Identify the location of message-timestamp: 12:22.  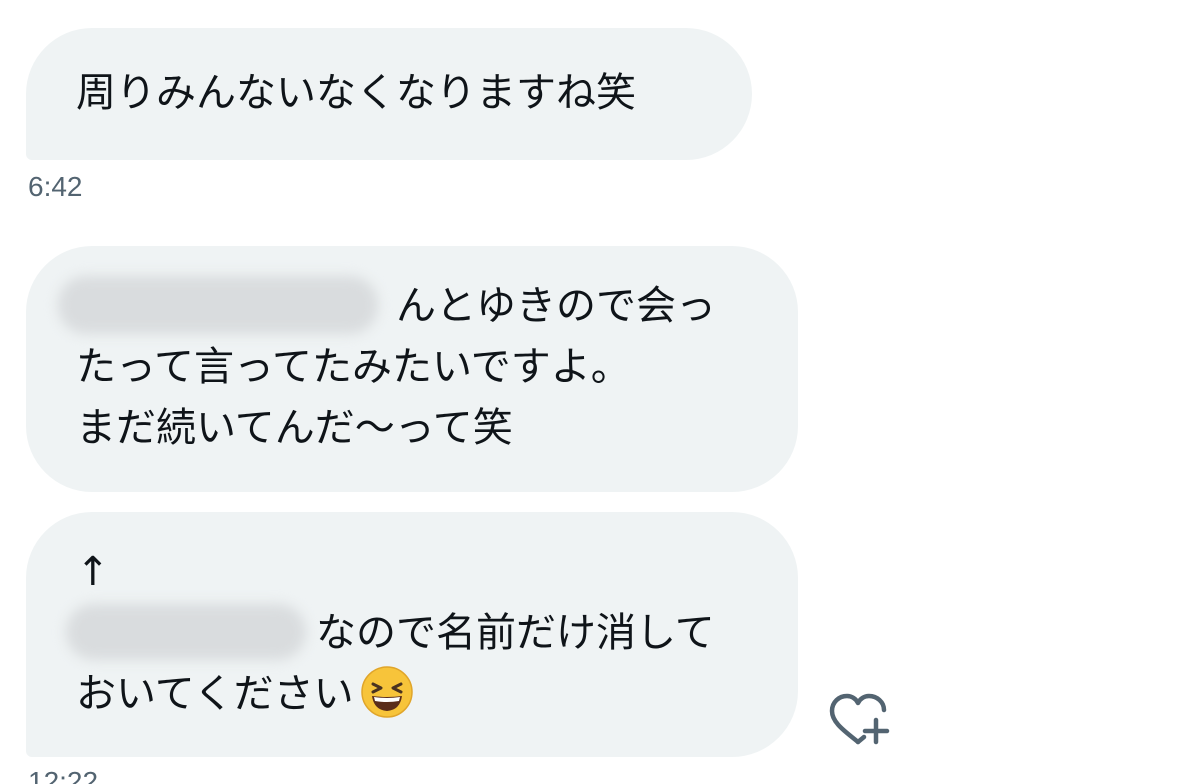
(63, 775).